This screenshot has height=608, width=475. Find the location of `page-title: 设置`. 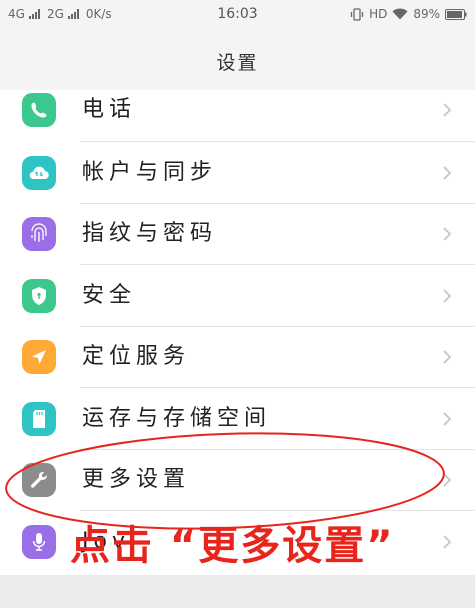

page-title: 设置 is located at coordinates (237, 63).